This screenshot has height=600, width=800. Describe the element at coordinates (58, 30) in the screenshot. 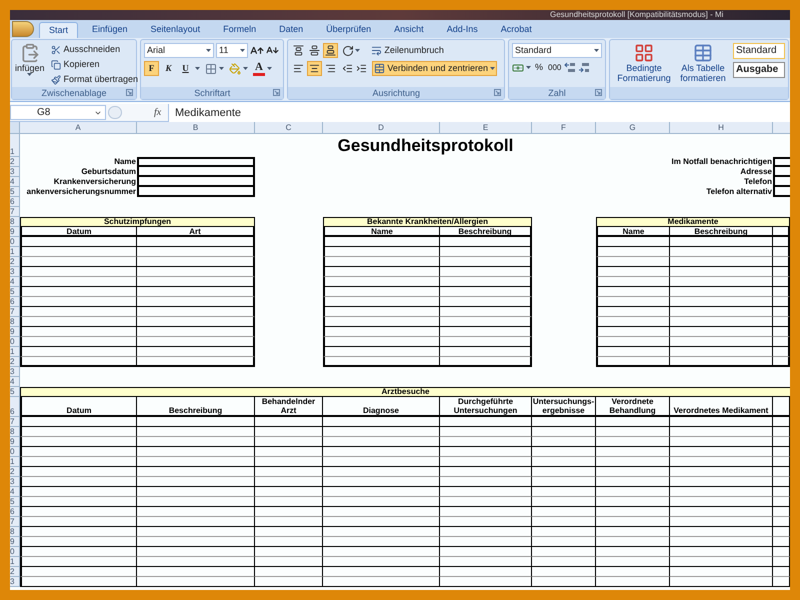

I see `ribbon-tab: Start` at that location.